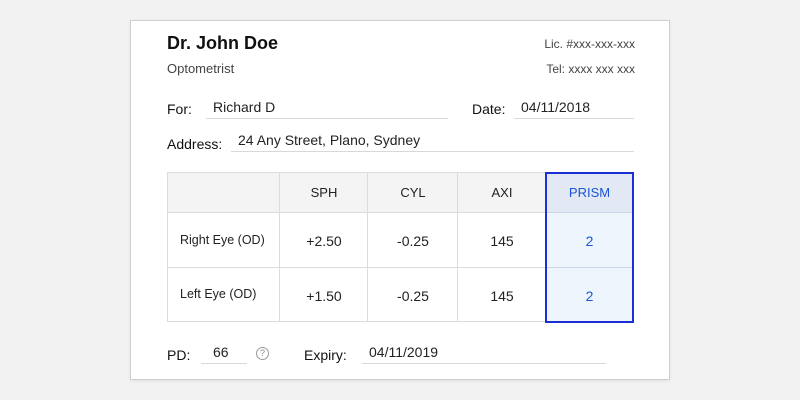 The image size is (800, 400). I want to click on header-axi: AXI, so click(502, 192).